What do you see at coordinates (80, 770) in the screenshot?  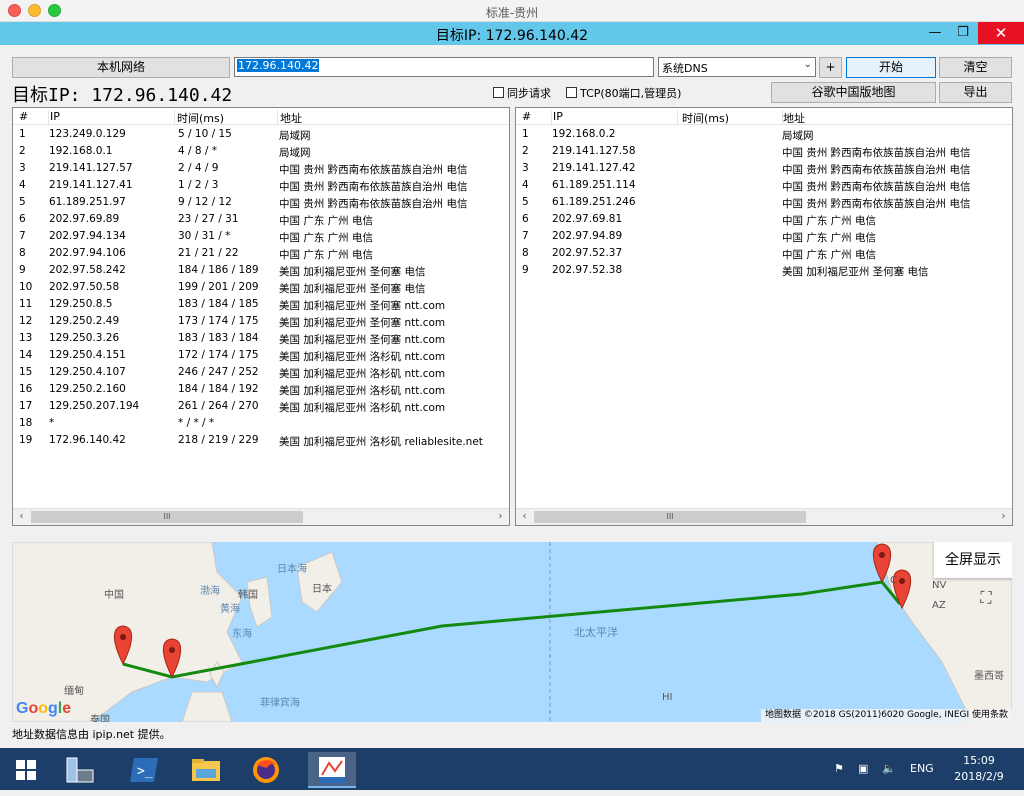 I see `server-manager-icon` at bounding box center [80, 770].